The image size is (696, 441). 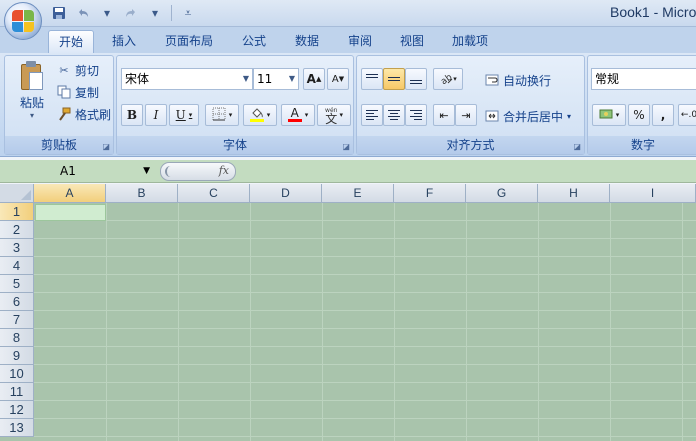 I want to click on column-header-g: G, so click(x=502, y=193).